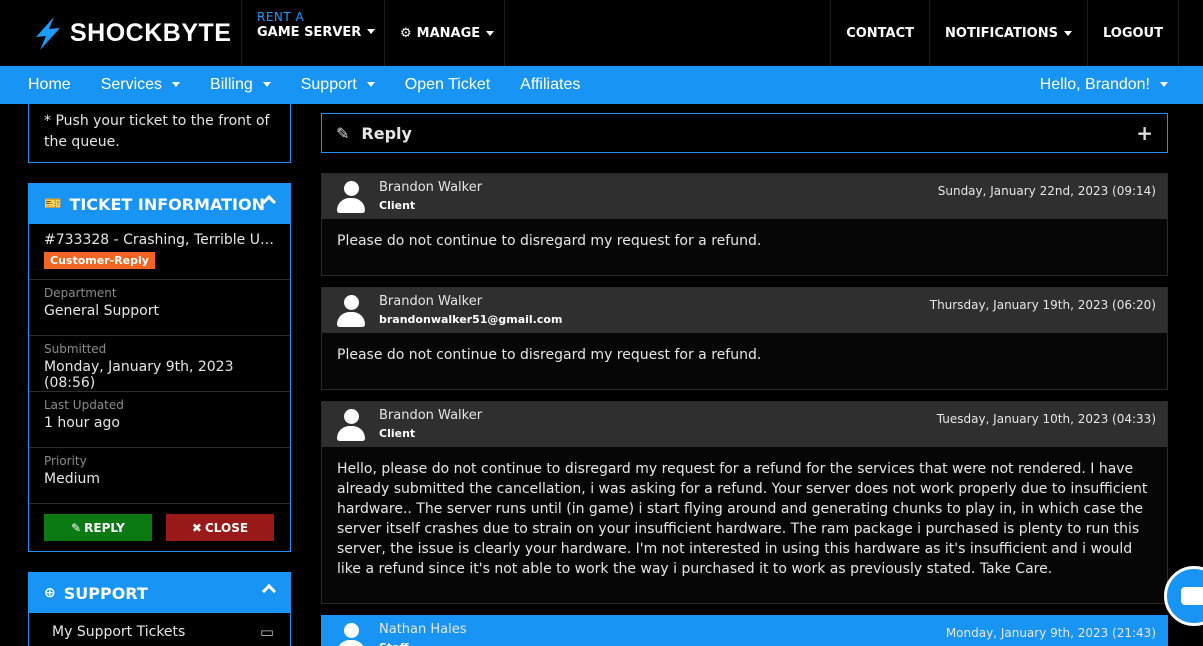 This screenshot has height=646, width=1203. I want to click on last-updated-row: Last Updated 1 hour ago, so click(159, 420).